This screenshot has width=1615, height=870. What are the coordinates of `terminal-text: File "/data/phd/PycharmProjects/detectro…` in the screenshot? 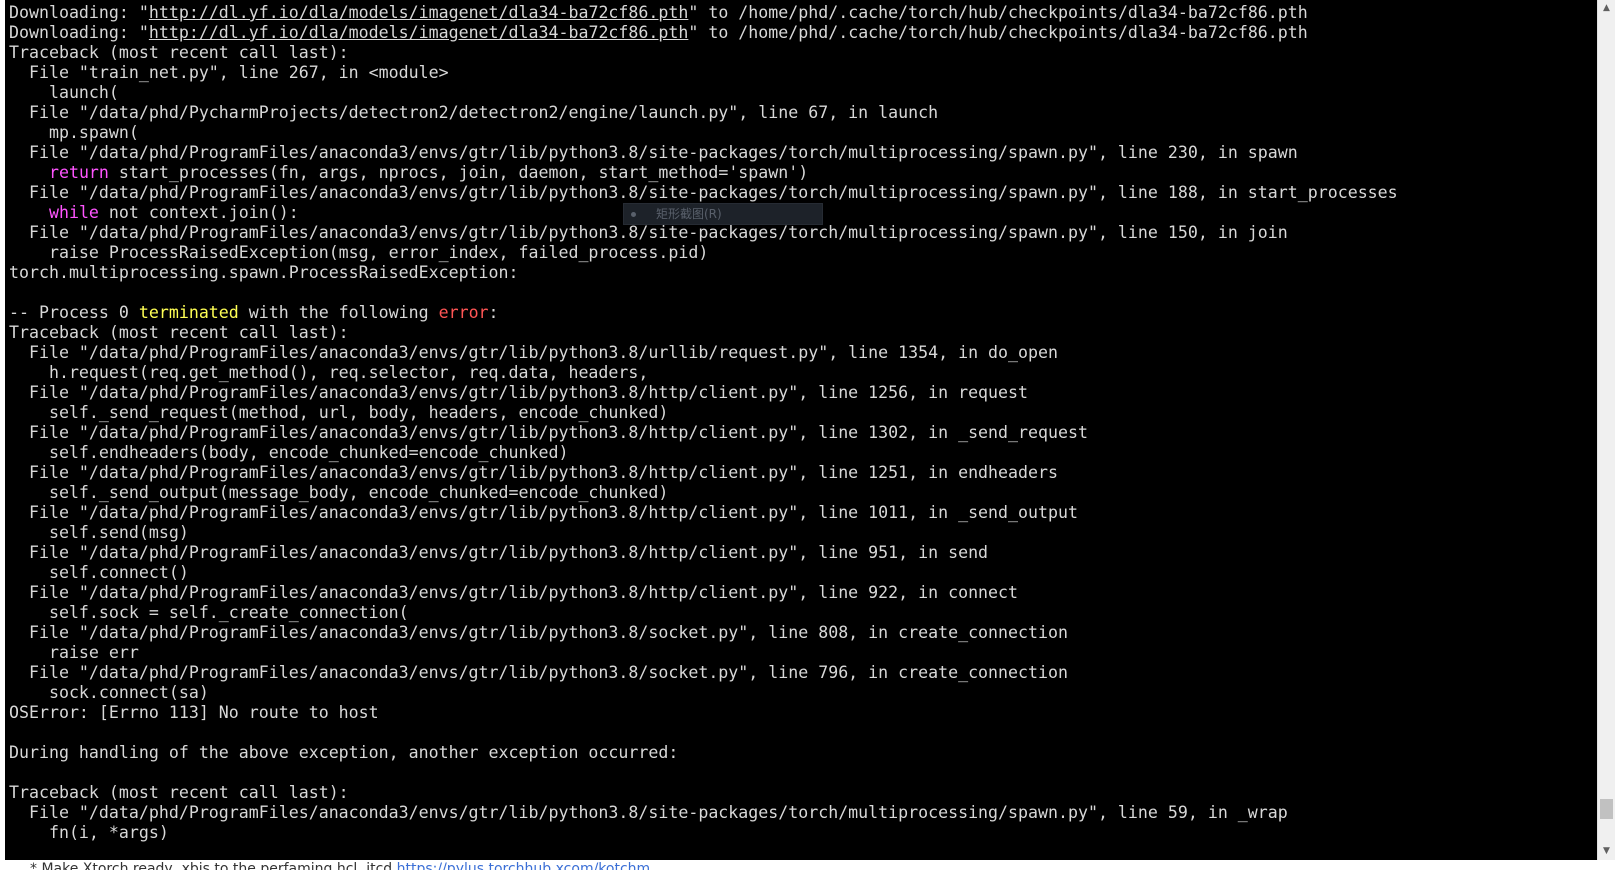 It's located at (474, 112).